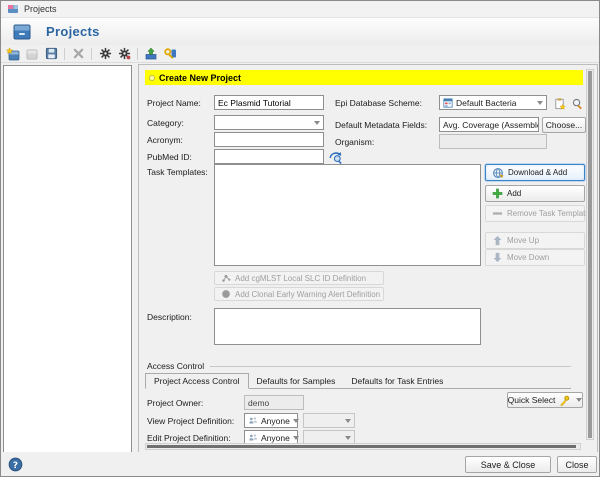  What do you see at coordinates (498, 173) in the screenshot?
I see `download-globe-icon` at bounding box center [498, 173].